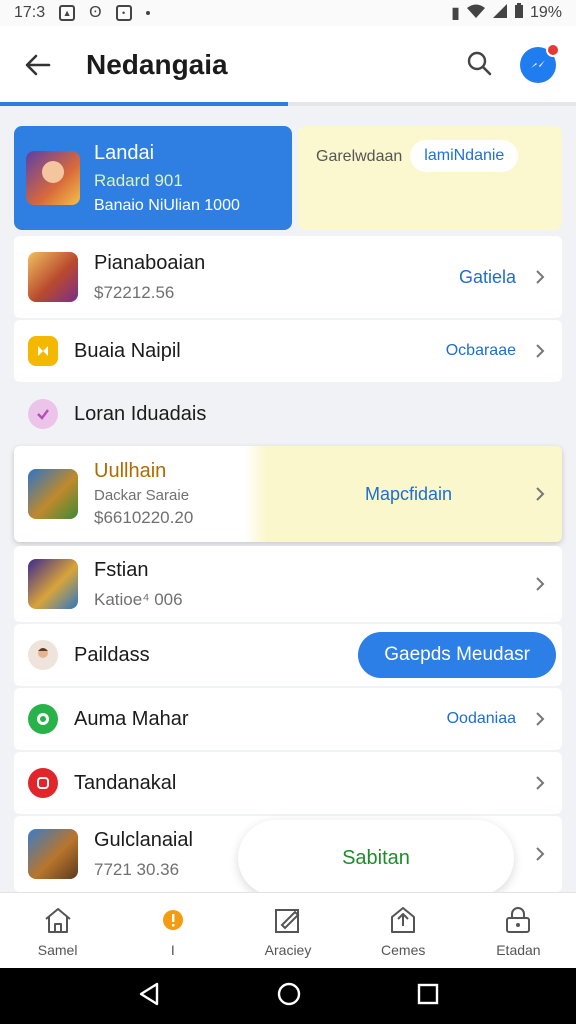 The width and height of the screenshot is (576, 1024). I want to click on lock-icon, so click(518, 920).